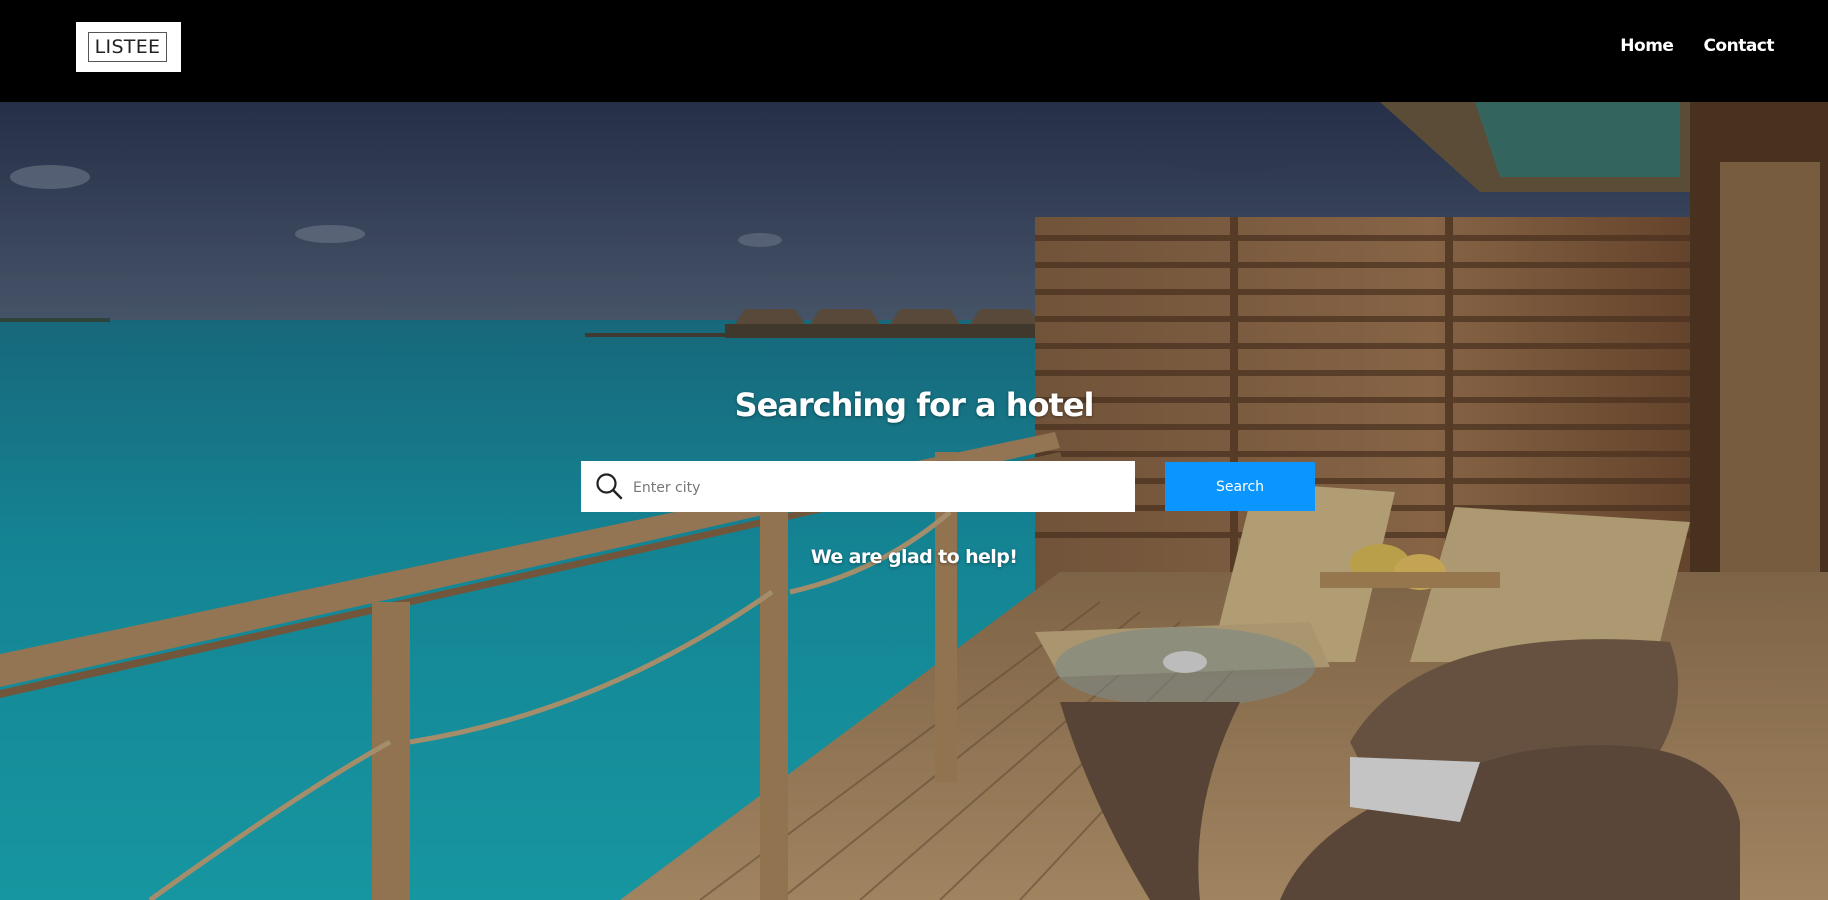 This screenshot has height=900, width=1828. What do you see at coordinates (914, 405) in the screenshot?
I see `hero-title: Searching for a hotel` at bounding box center [914, 405].